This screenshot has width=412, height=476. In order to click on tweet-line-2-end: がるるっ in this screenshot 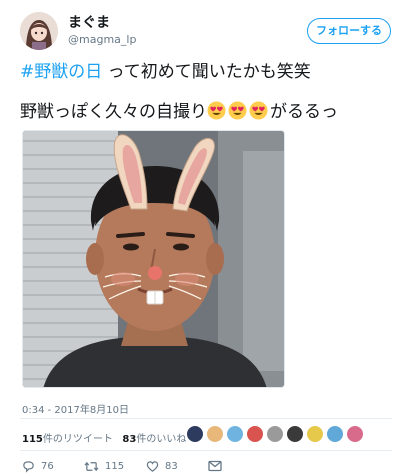, I will do `click(304, 112)`.